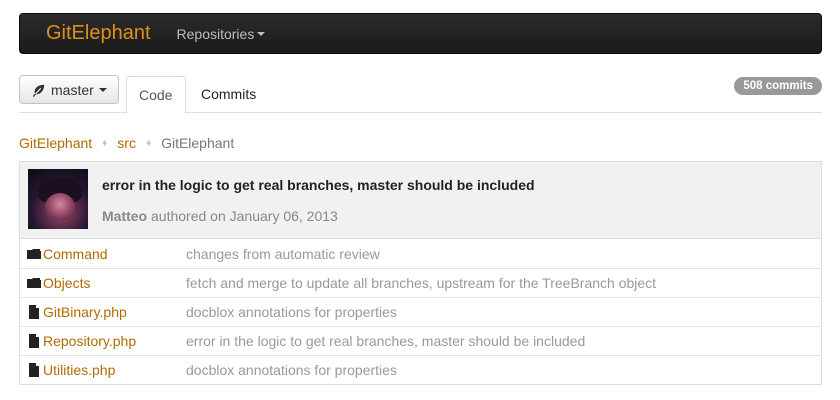 This screenshot has height=400, width=840. I want to click on breadcrumb-item-current: GitElephant, so click(198, 143).